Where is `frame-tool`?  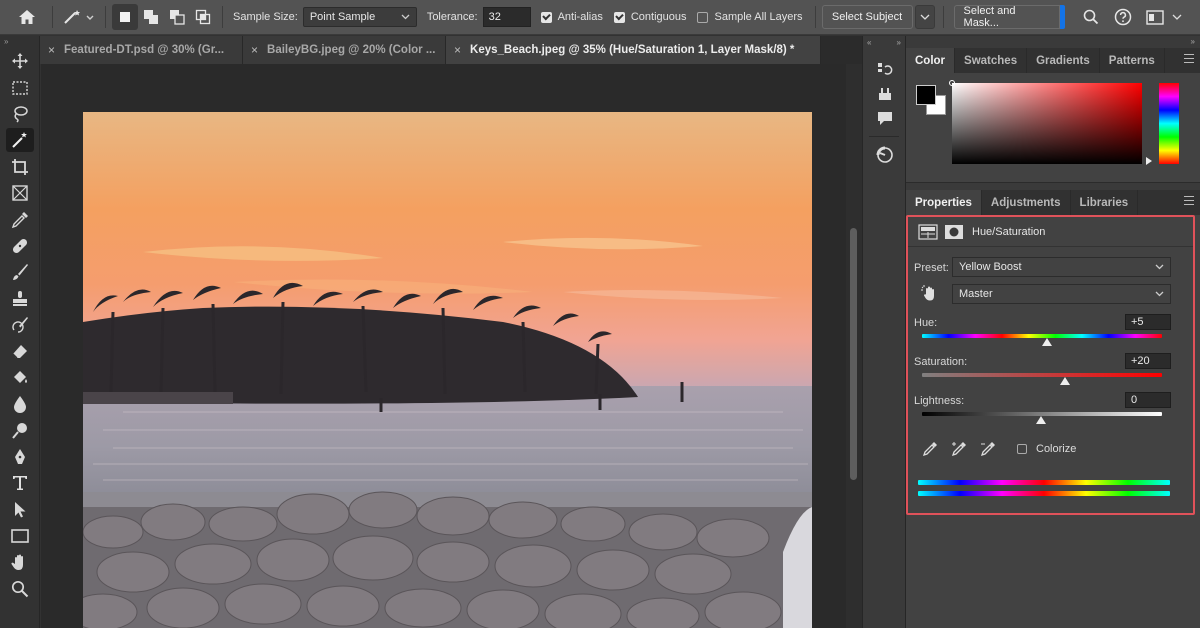 frame-tool is located at coordinates (20, 193).